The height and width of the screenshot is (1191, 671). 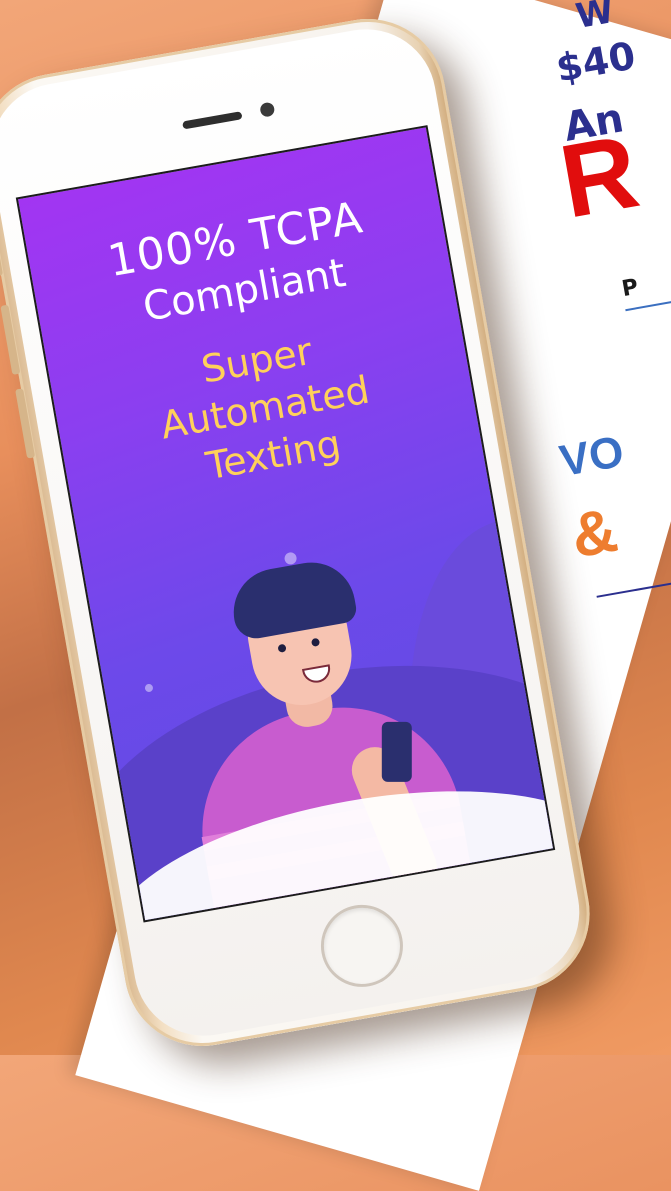 What do you see at coordinates (594, 18) in the screenshot?
I see `ad-text-w: W` at bounding box center [594, 18].